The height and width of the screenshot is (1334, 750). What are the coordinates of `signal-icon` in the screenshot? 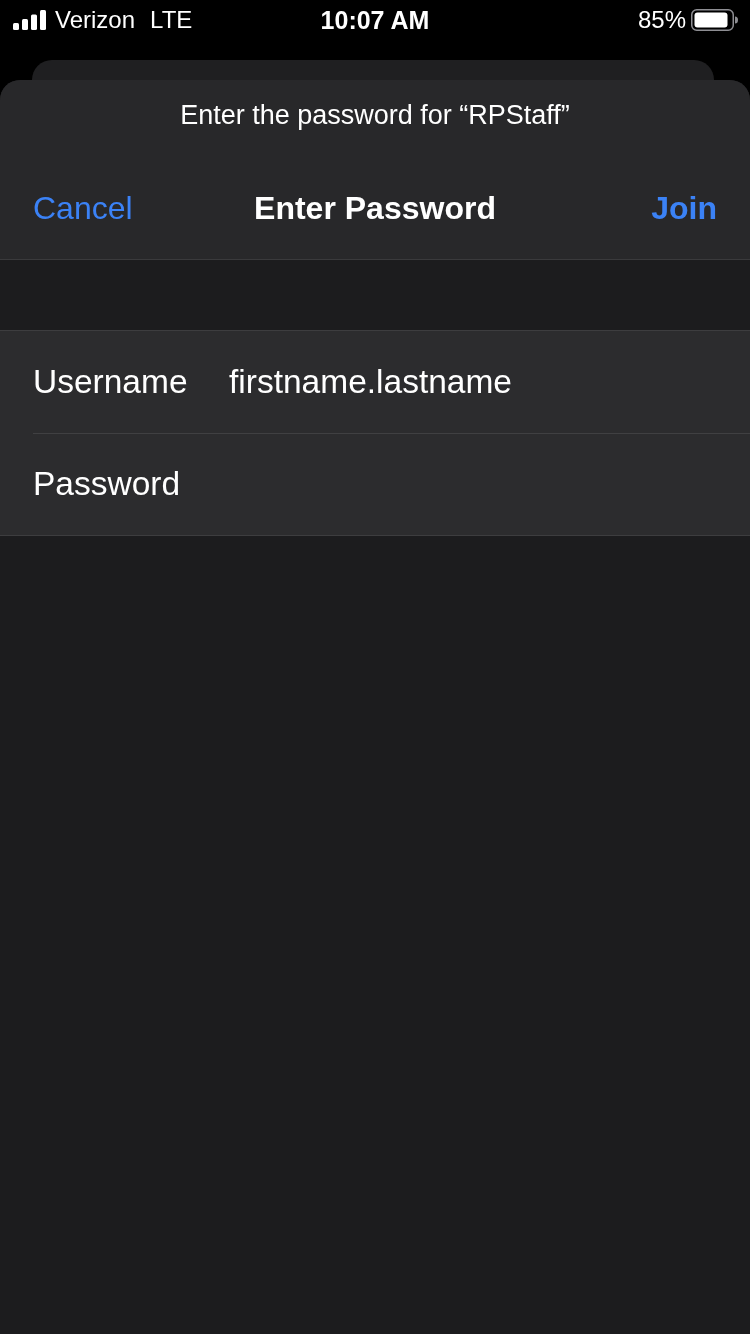 It's located at (29, 20).